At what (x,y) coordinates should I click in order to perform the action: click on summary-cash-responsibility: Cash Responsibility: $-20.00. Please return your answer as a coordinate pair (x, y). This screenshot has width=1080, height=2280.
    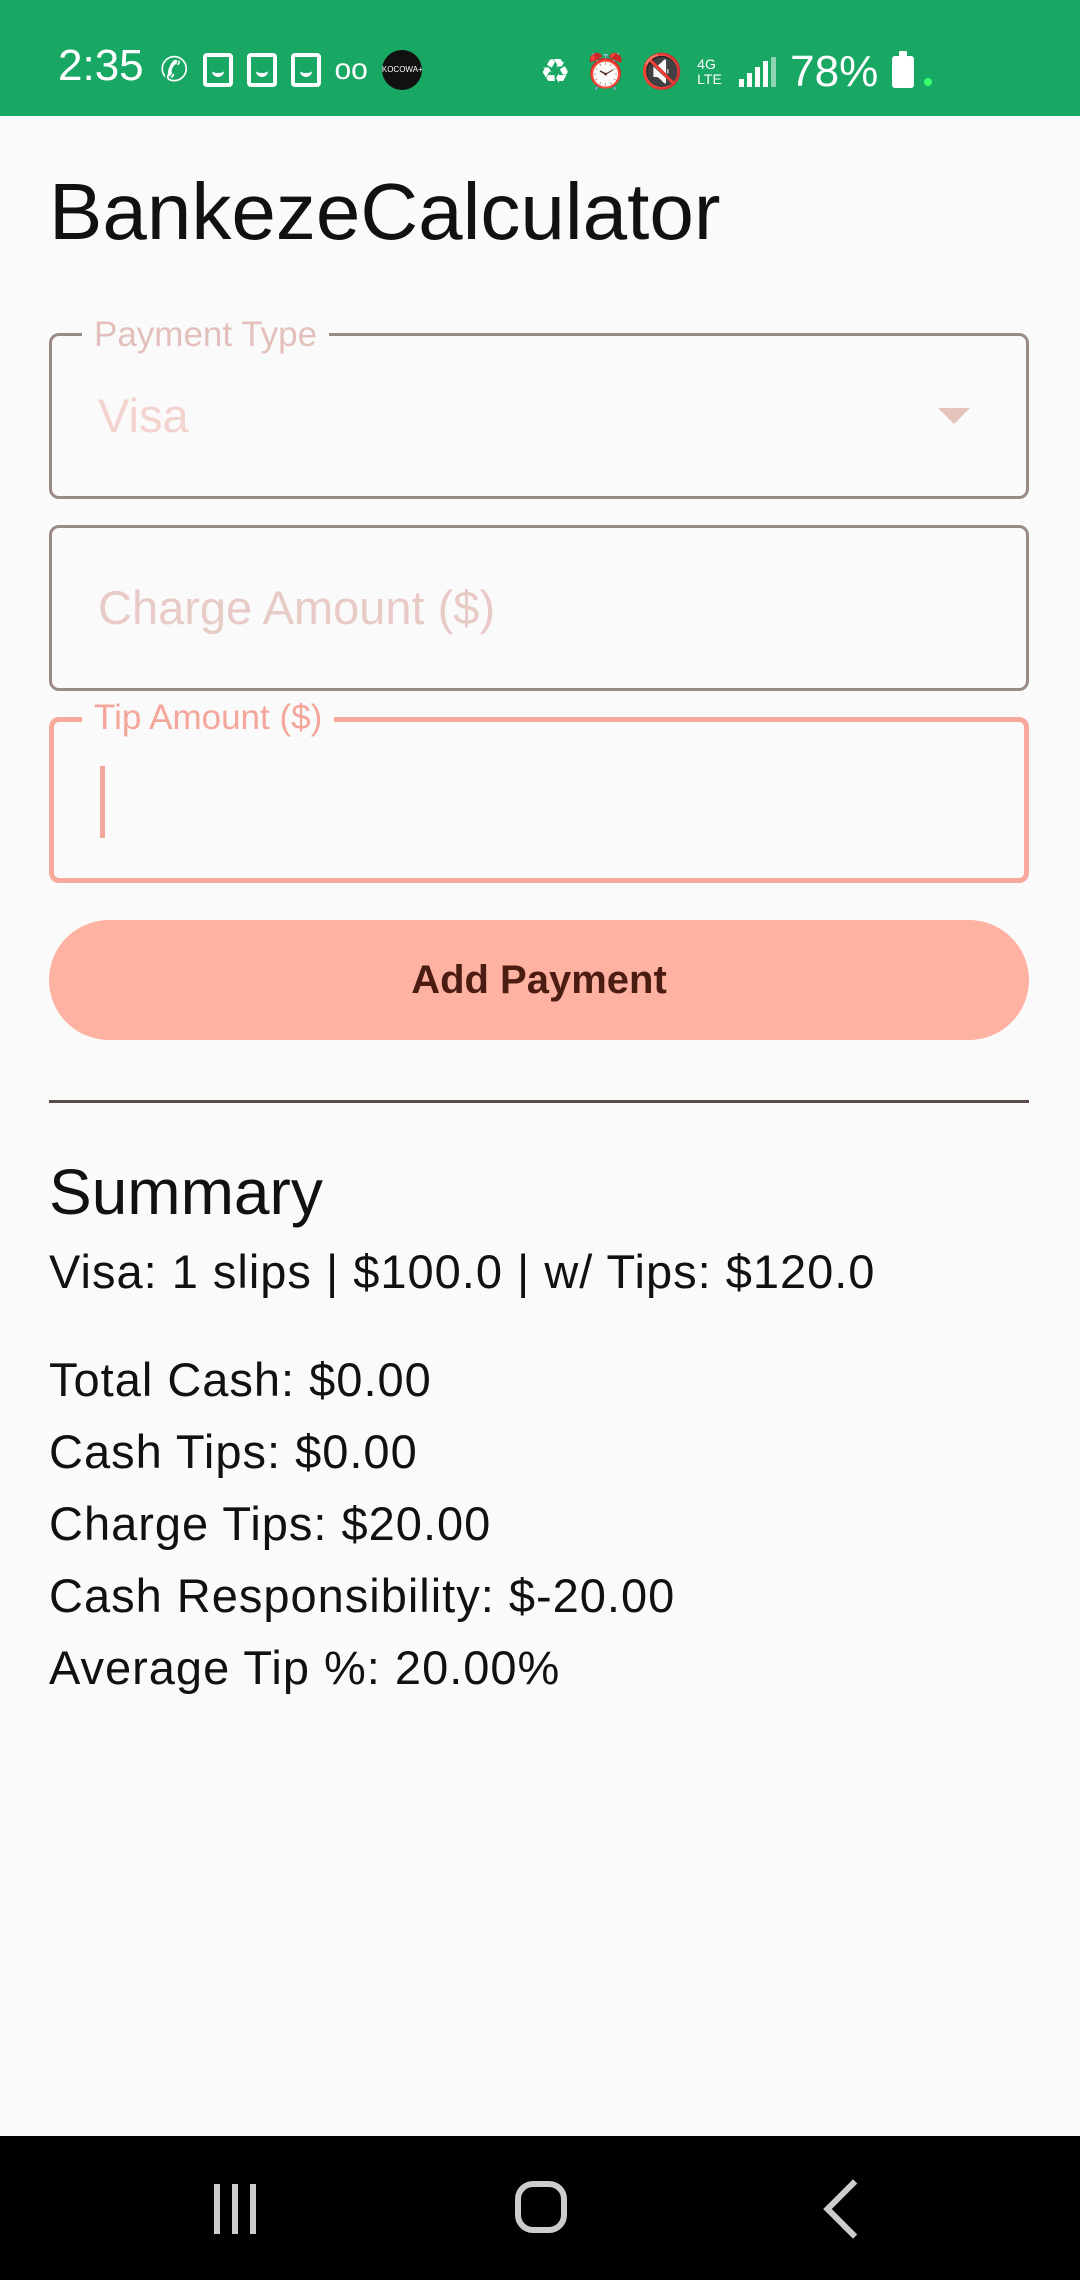
    Looking at the image, I should click on (362, 1595).